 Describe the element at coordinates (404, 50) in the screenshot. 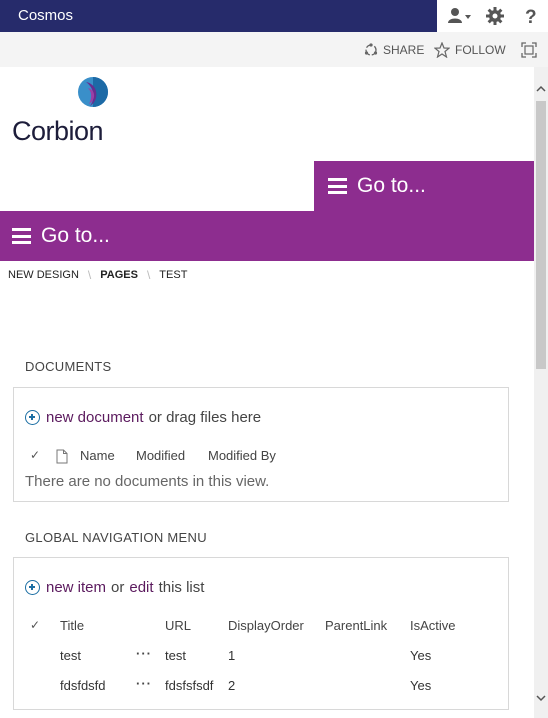

I see `share-label: SHARE` at that location.